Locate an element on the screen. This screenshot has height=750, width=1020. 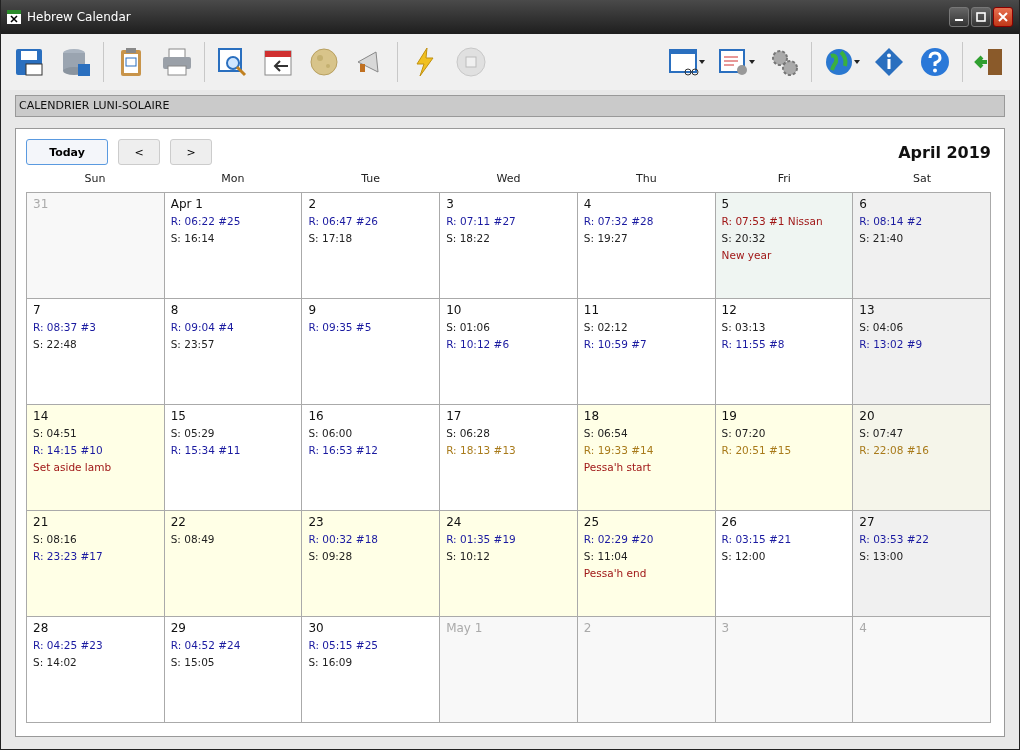
moonrise-time: R: 15:34 #11 is located at coordinates (205, 450).